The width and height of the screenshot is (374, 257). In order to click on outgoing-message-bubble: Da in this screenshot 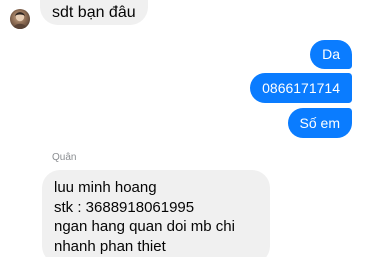, I will do `click(331, 54)`.